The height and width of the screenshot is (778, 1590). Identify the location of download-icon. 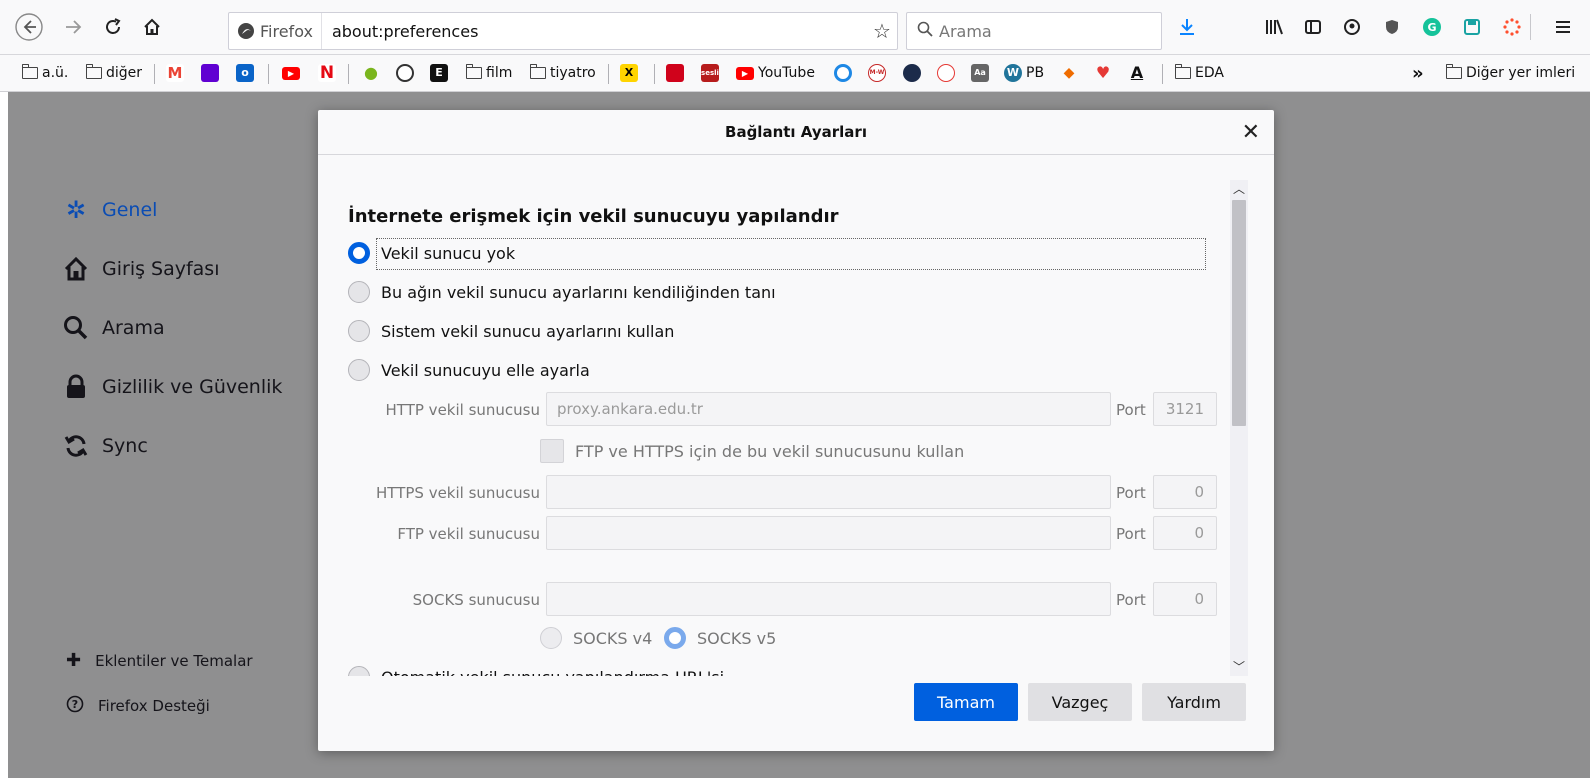
(1187, 27).